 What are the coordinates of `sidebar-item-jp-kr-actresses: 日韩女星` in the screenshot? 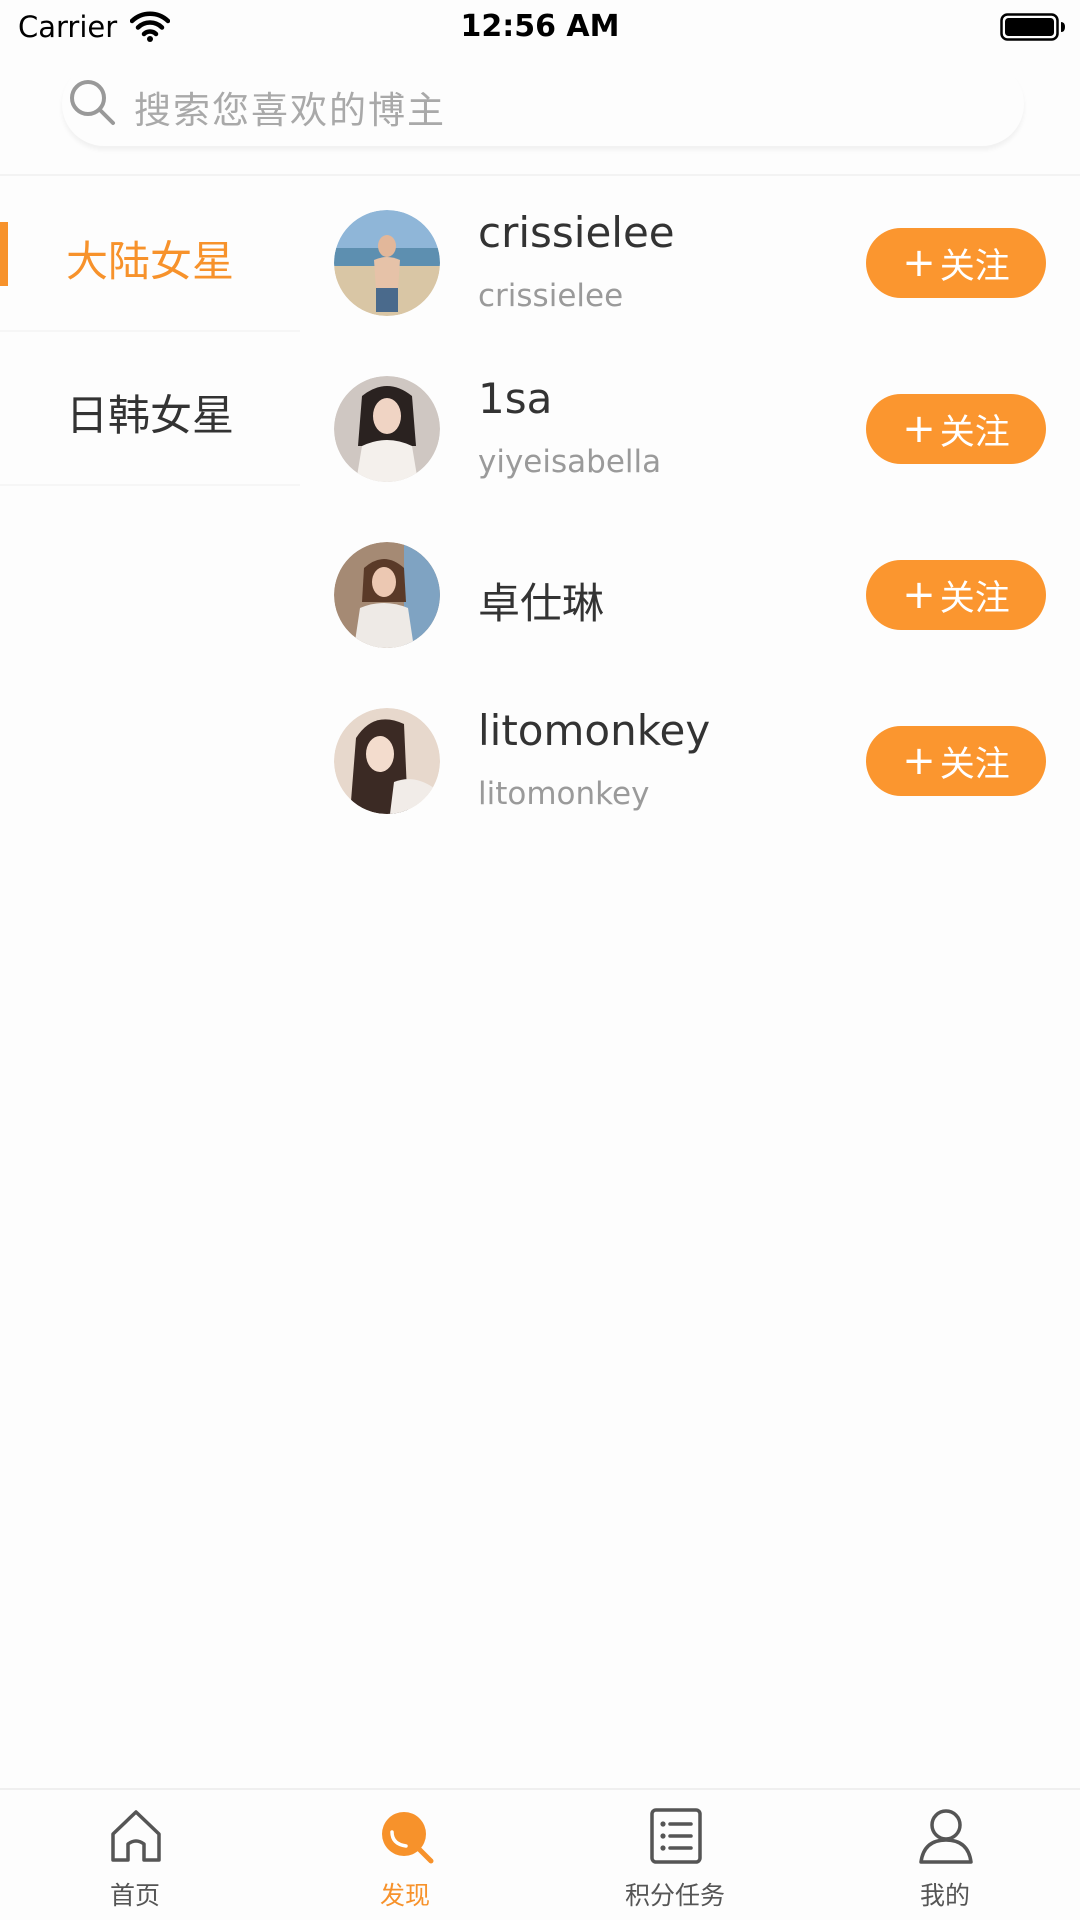 It's located at (150, 409).